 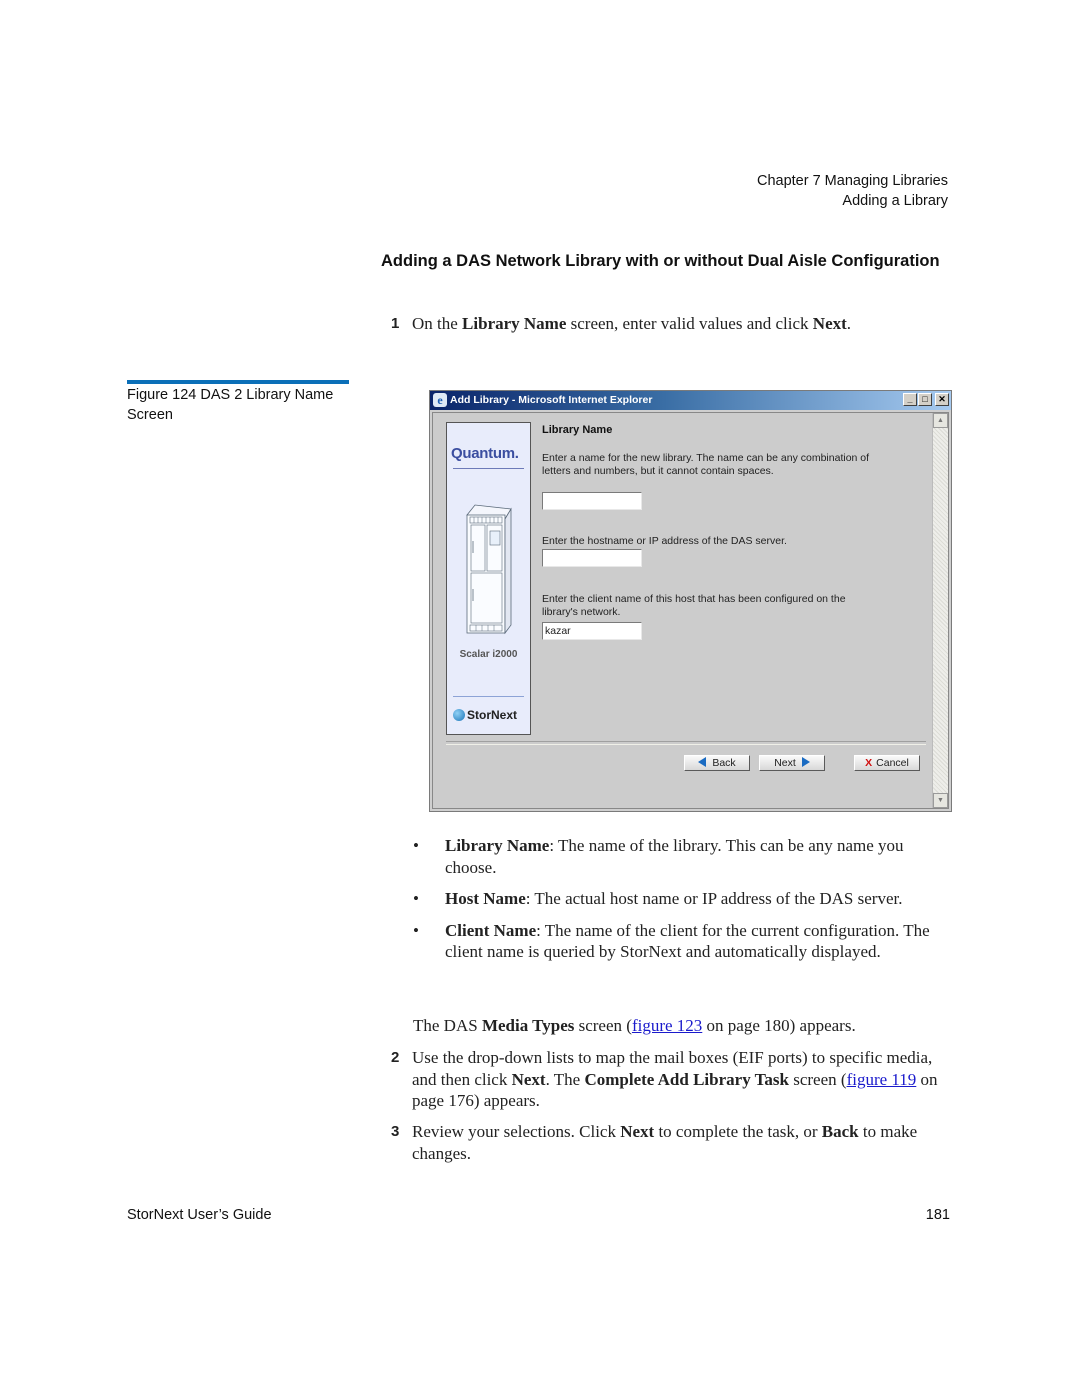 I want to click on cancel-x-icon: X, so click(x=869, y=763).